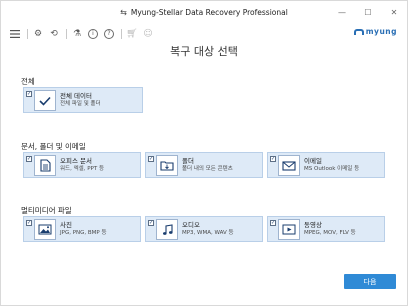 This screenshot has height=306, width=408. What do you see at coordinates (66, 225) in the screenshot?
I see `card-title: 사진` at bounding box center [66, 225].